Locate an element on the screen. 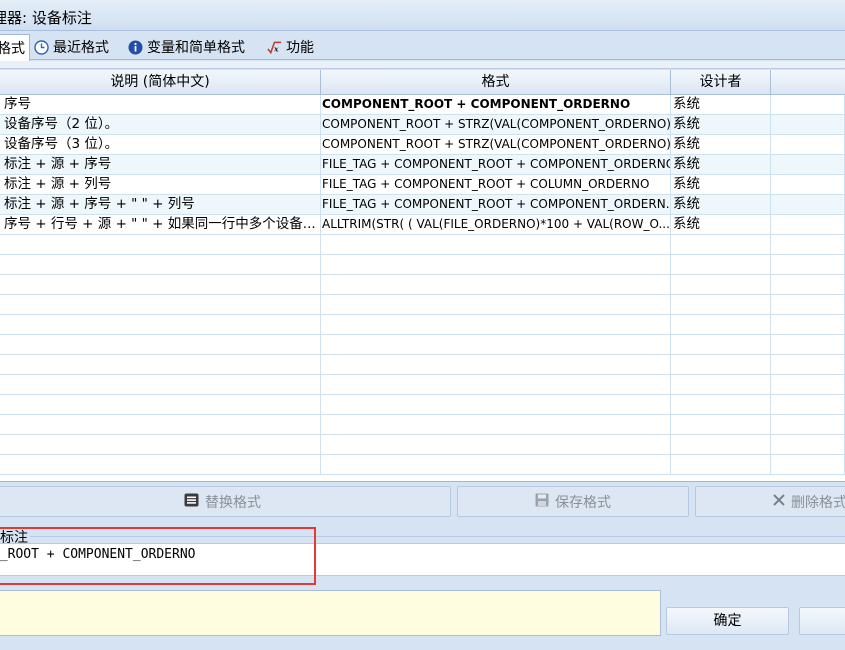 This screenshot has height=650, width=845. tab-format-label: 格式 is located at coordinates (12, 49).